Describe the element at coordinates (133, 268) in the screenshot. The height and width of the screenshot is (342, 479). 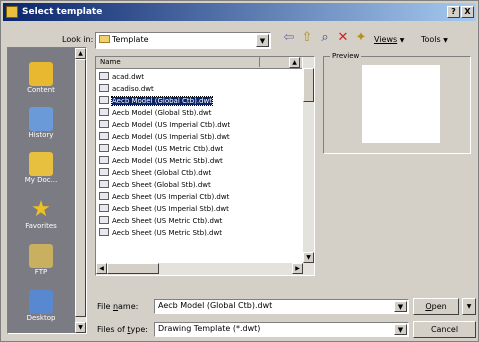
I see `file-list-hscroll-thumb` at that location.